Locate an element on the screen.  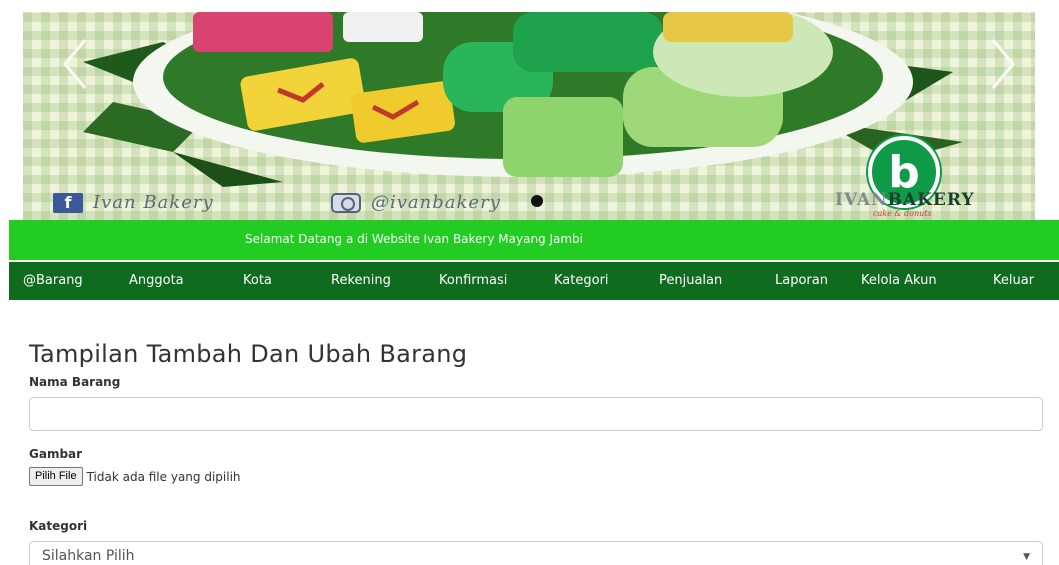
nav-item-konfirmasi: Konfirmasi is located at coordinates (473, 280).